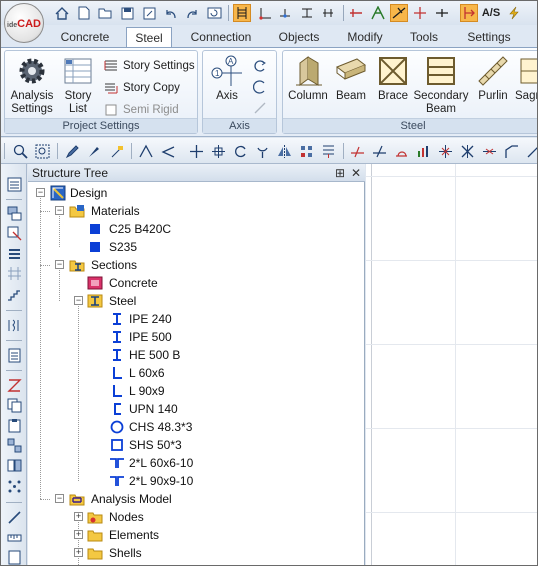  What do you see at coordinates (441, 85) in the screenshot?
I see `secondary-beam-button: Secondary Beam` at bounding box center [441, 85].